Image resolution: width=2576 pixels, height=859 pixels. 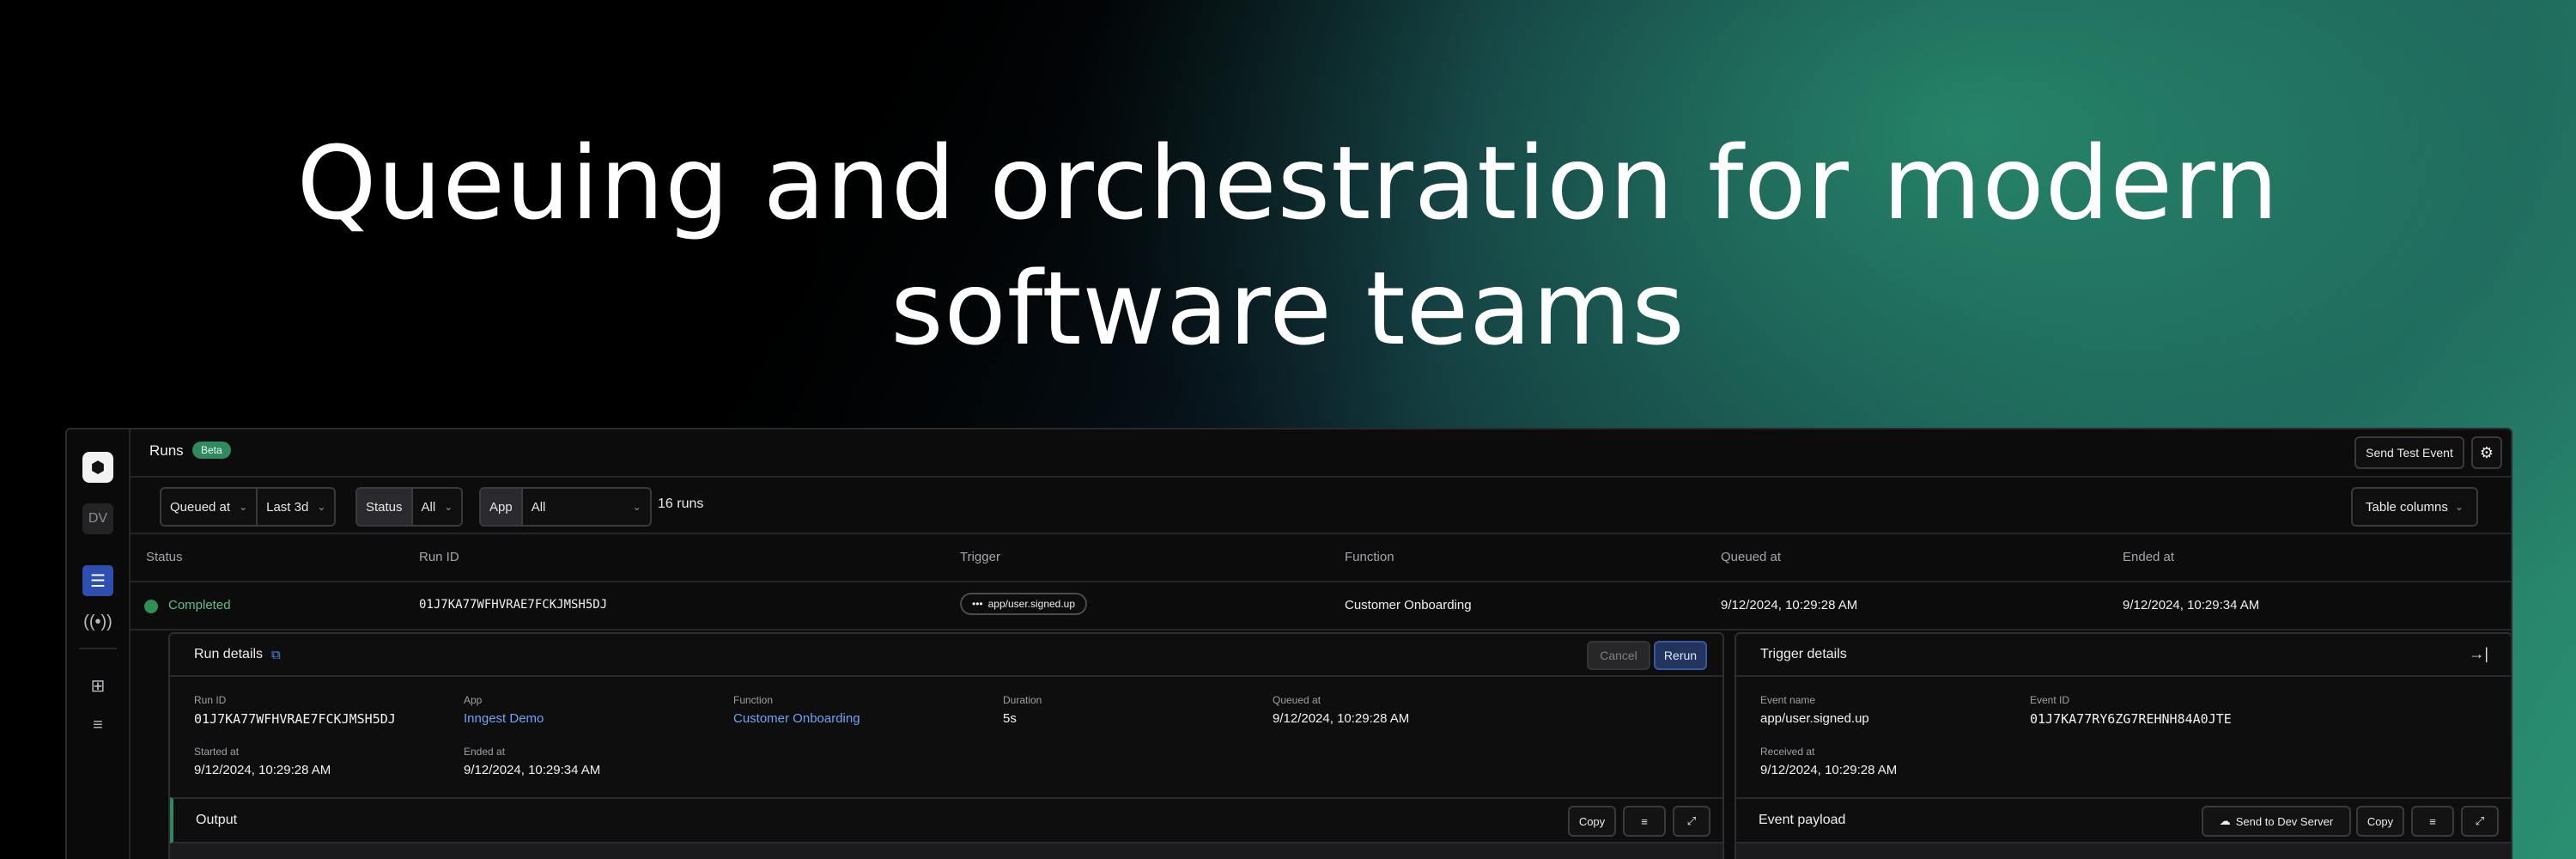 I want to click on collapse-panel-icon: →|, so click(x=2478, y=654).